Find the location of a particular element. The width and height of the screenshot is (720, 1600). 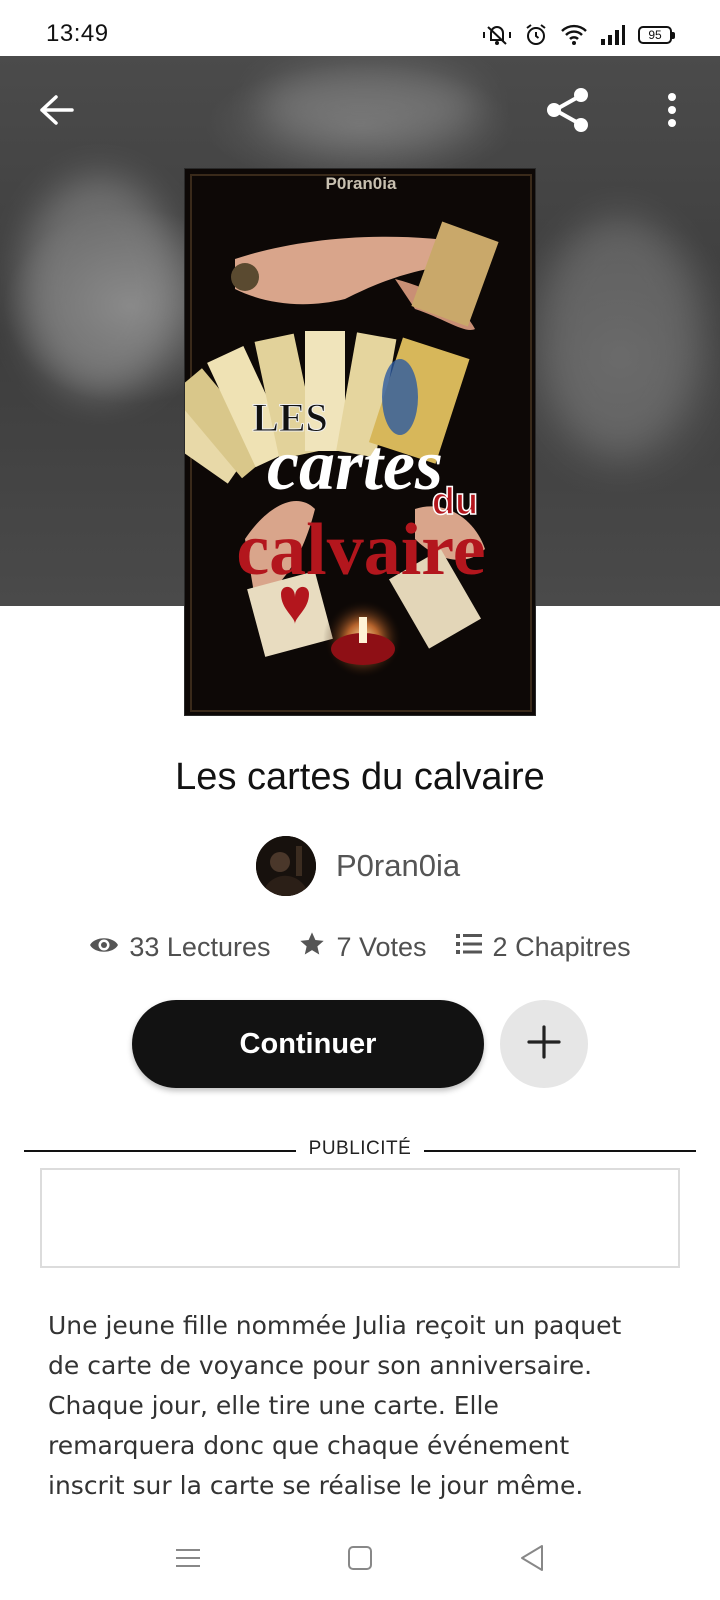

system-navigation-bar is located at coordinates (360, 1562).